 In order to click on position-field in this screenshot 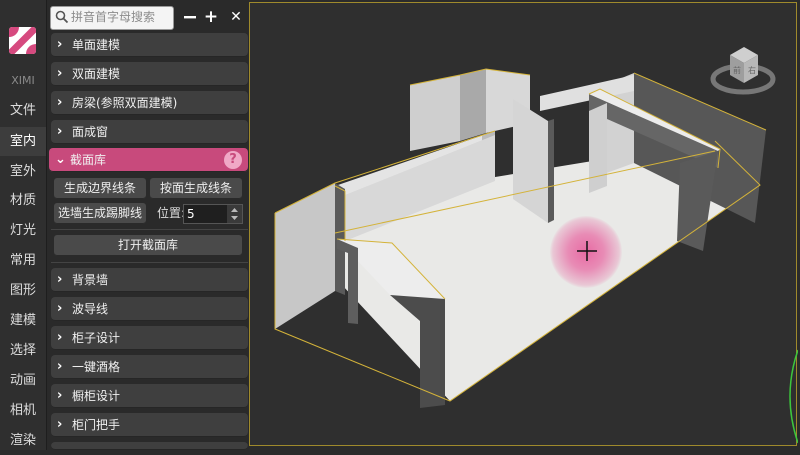, I will do `click(213, 214)`.